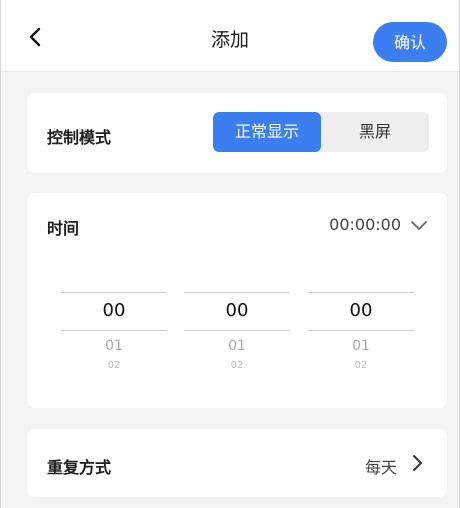  What do you see at coordinates (114, 310) in the screenshot?
I see `hour-selected: 00` at bounding box center [114, 310].